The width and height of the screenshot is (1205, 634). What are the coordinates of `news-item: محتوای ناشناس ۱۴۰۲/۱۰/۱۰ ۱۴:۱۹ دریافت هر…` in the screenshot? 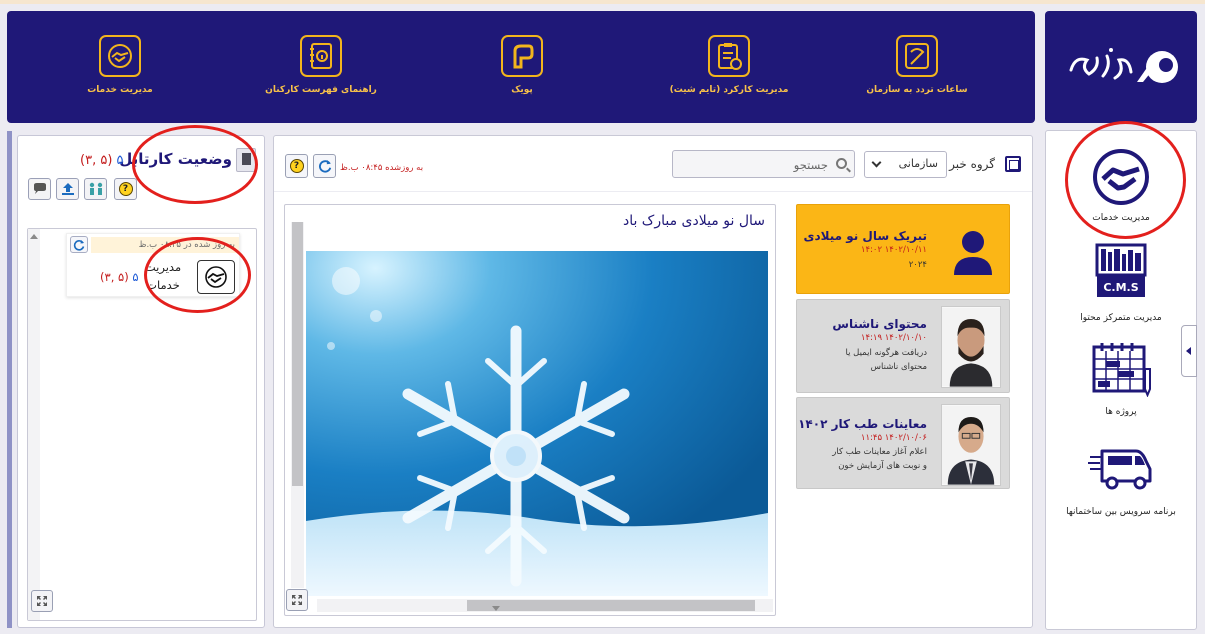 It's located at (903, 346).